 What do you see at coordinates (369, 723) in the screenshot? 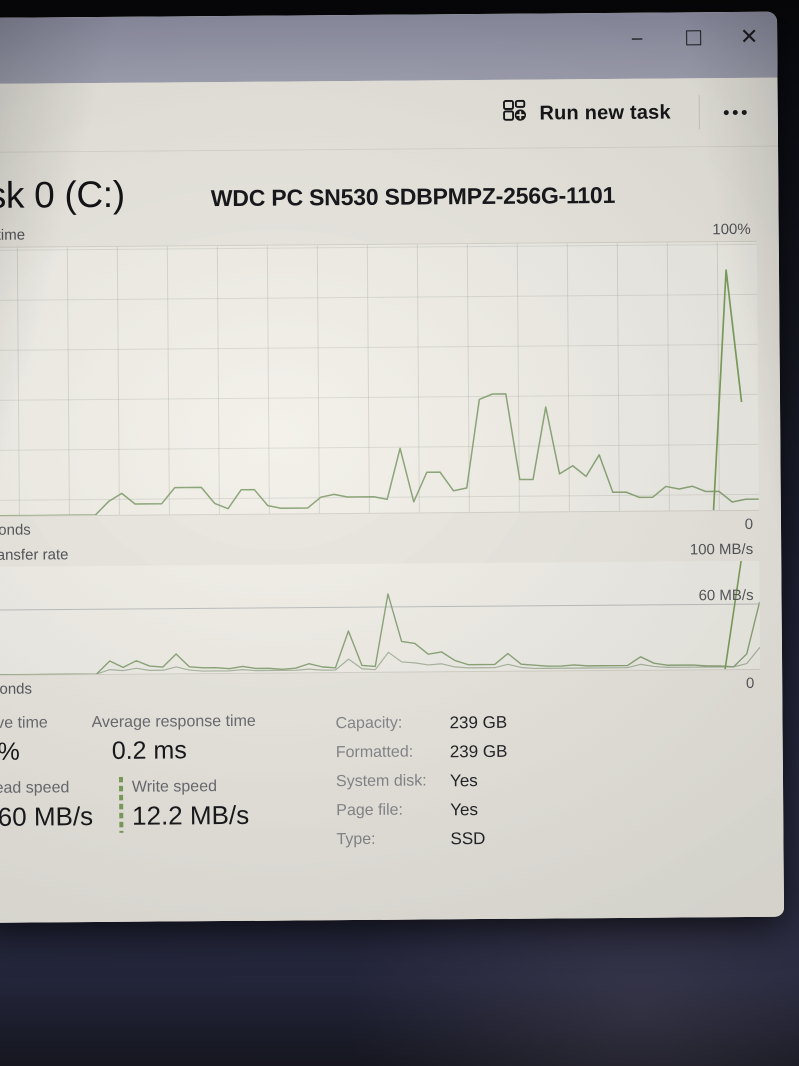
I see `info-key: Capacity:` at bounding box center [369, 723].